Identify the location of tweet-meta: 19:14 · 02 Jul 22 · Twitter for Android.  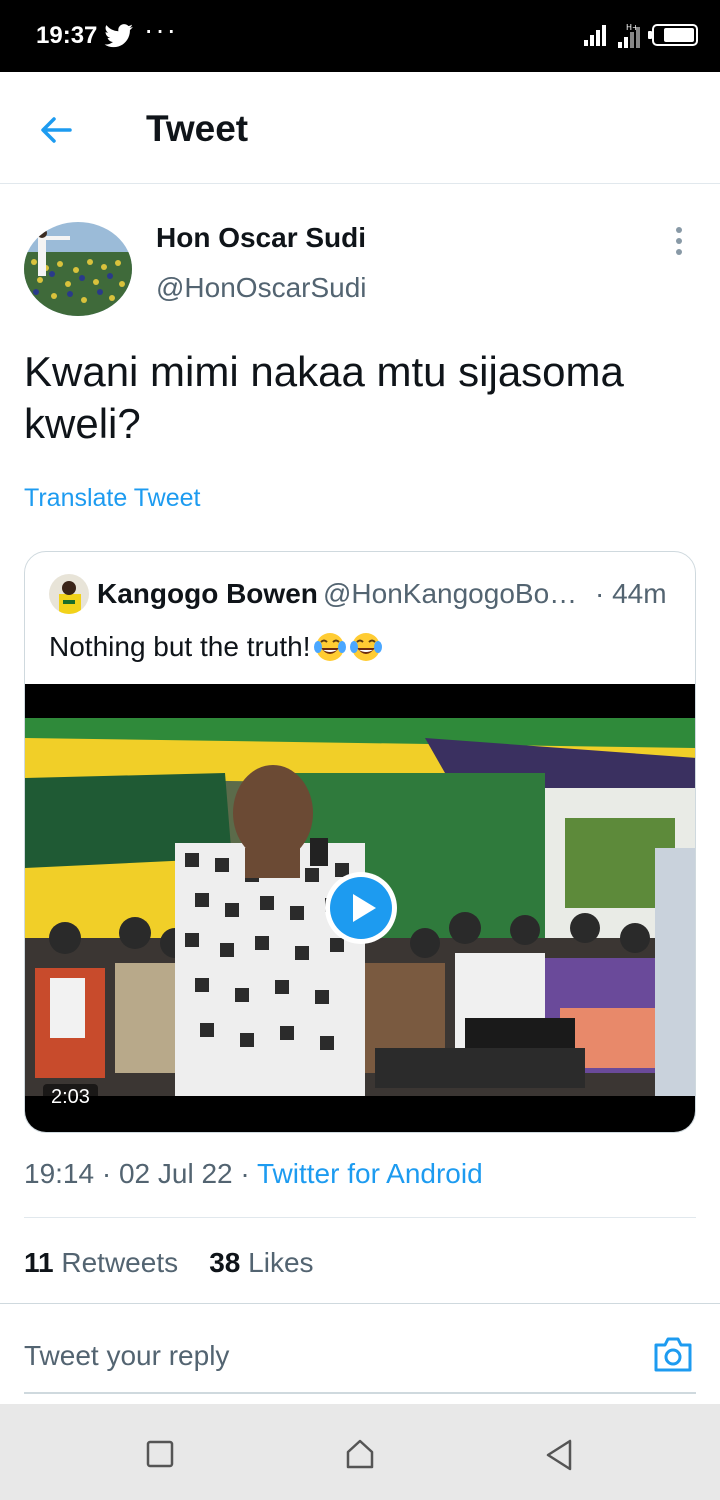
(253, 1174).